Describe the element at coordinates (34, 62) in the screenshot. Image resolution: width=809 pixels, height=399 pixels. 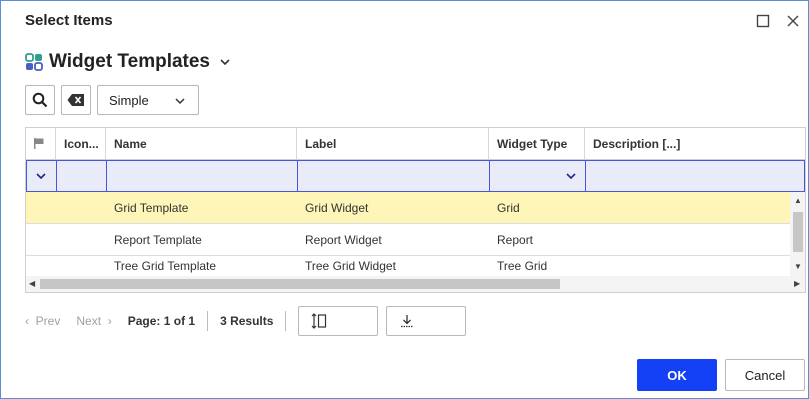
I see `widget-grid-icon` at that location.